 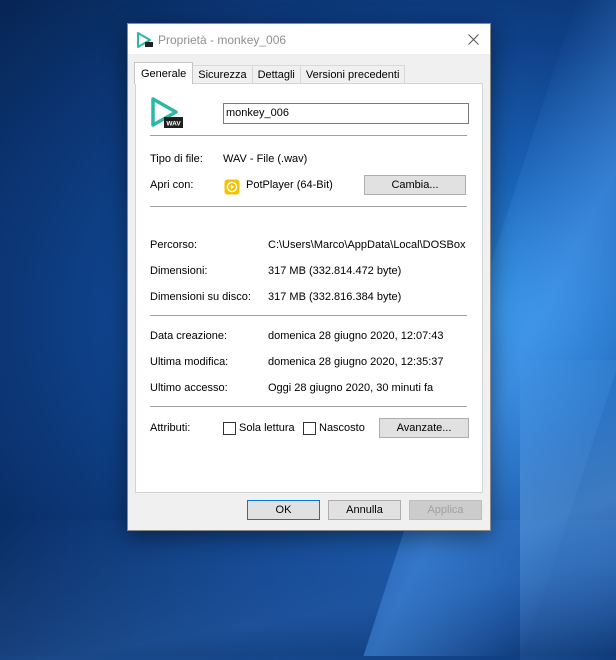 I want to click on disk-size-value: 317 MB (332.816.384 byte), so click(x=335, y=297).